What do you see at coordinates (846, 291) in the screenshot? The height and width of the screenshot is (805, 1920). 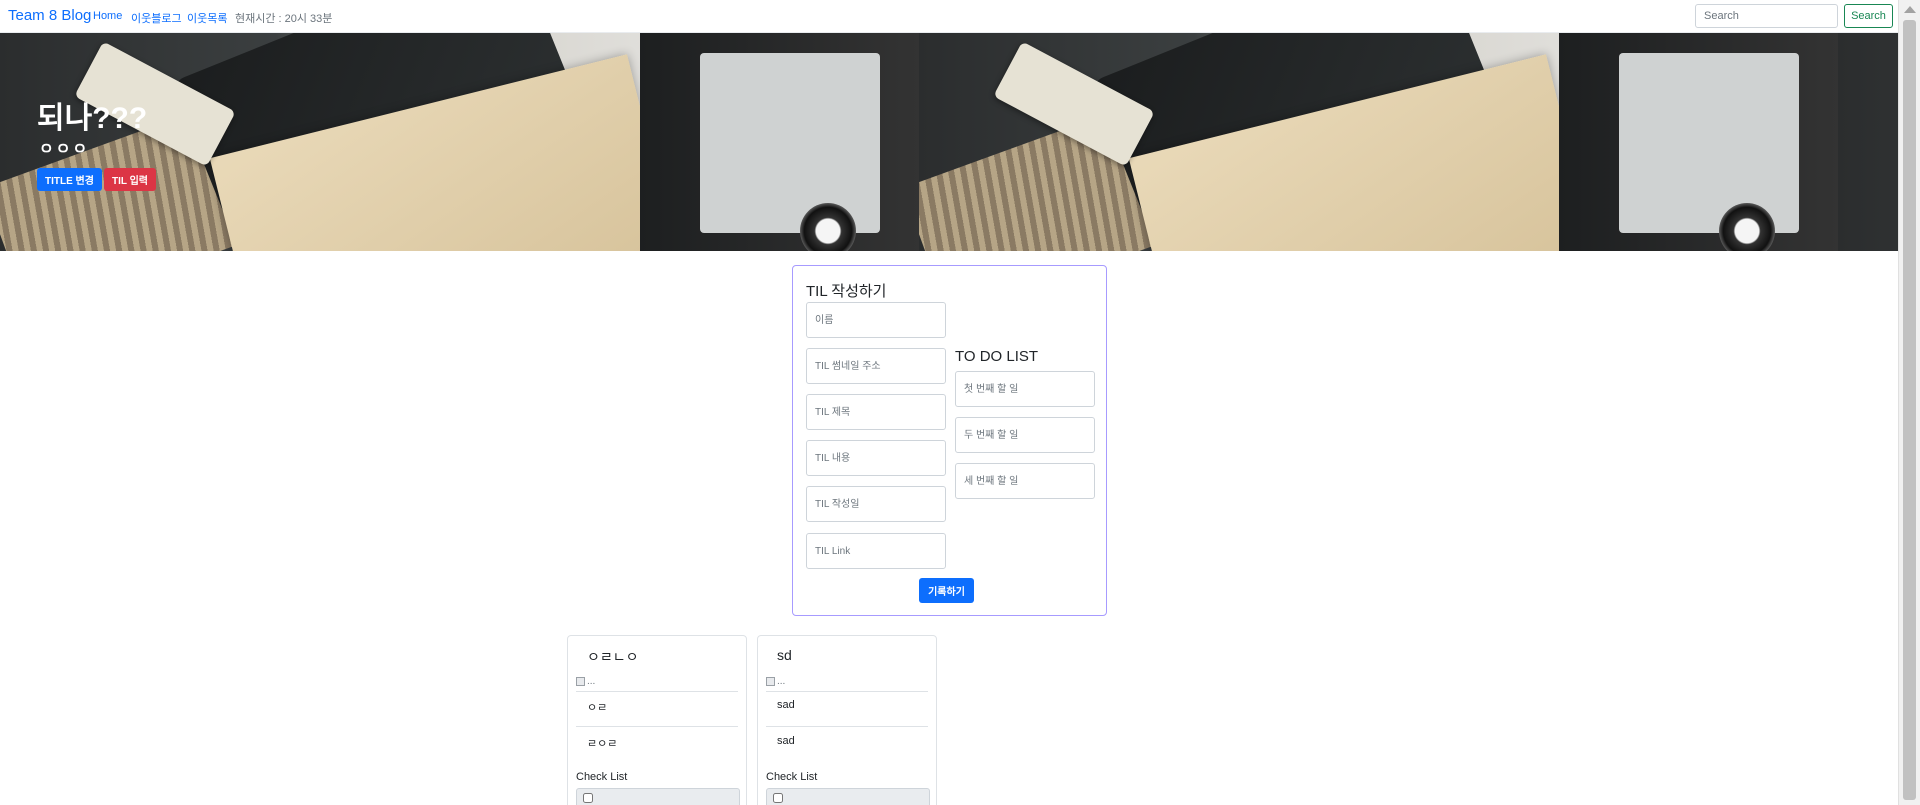 I see `form-title: TIL 작성하기` at bounding box center [846, 291].